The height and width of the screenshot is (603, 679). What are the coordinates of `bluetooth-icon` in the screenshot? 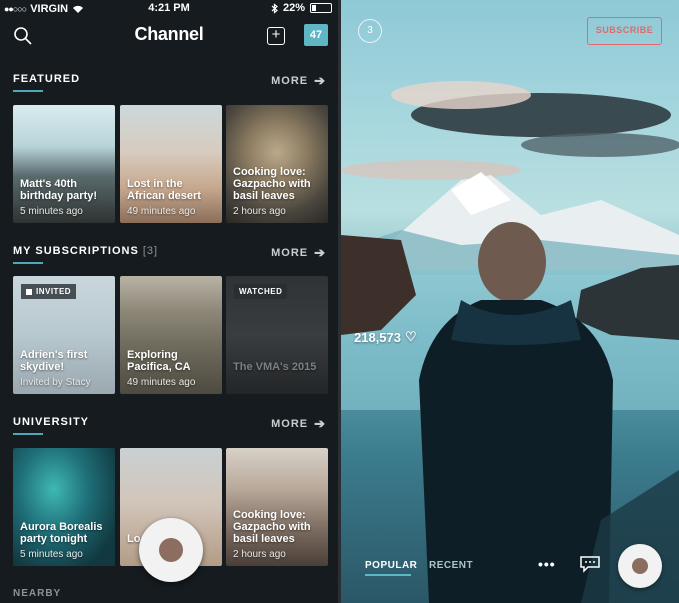 It's located at (274, 8).